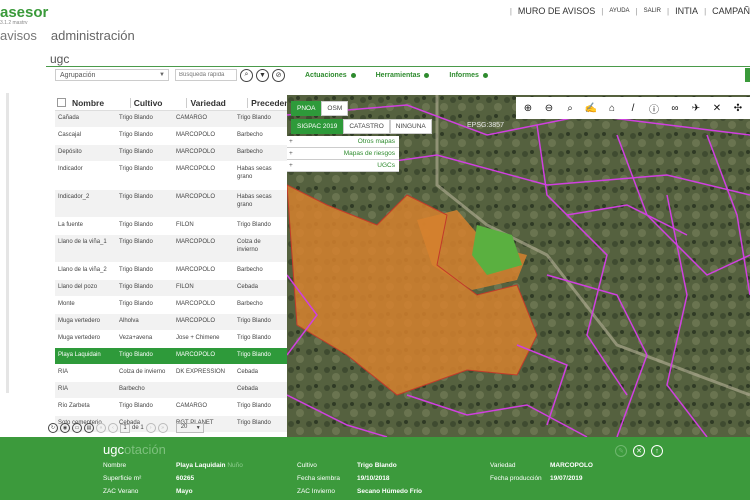 Image resolution: width=750 pixels, height=500 pixels. I want to click on ruler-icon: /, so click(633, 108).